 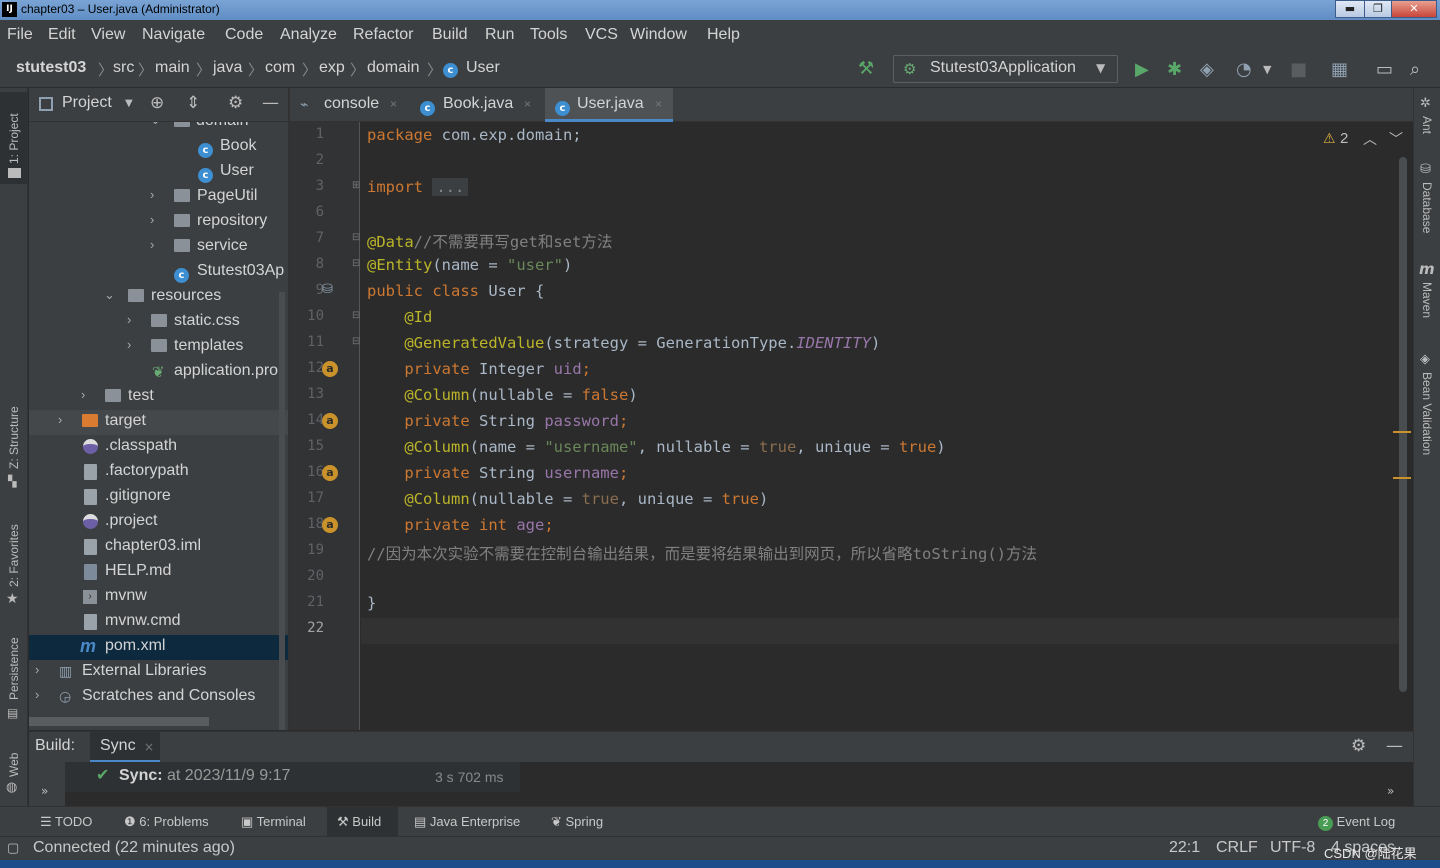 I want to click on tree-item-target: › target, so click(x=158, y=422).